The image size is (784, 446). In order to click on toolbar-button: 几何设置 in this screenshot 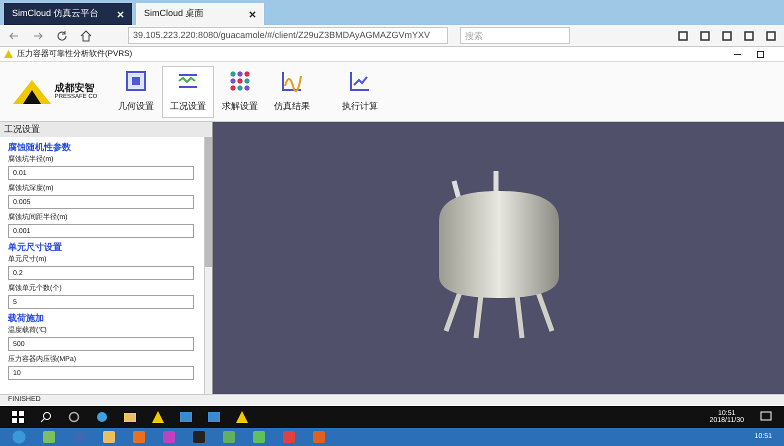, I will do `click(136, 92)`.